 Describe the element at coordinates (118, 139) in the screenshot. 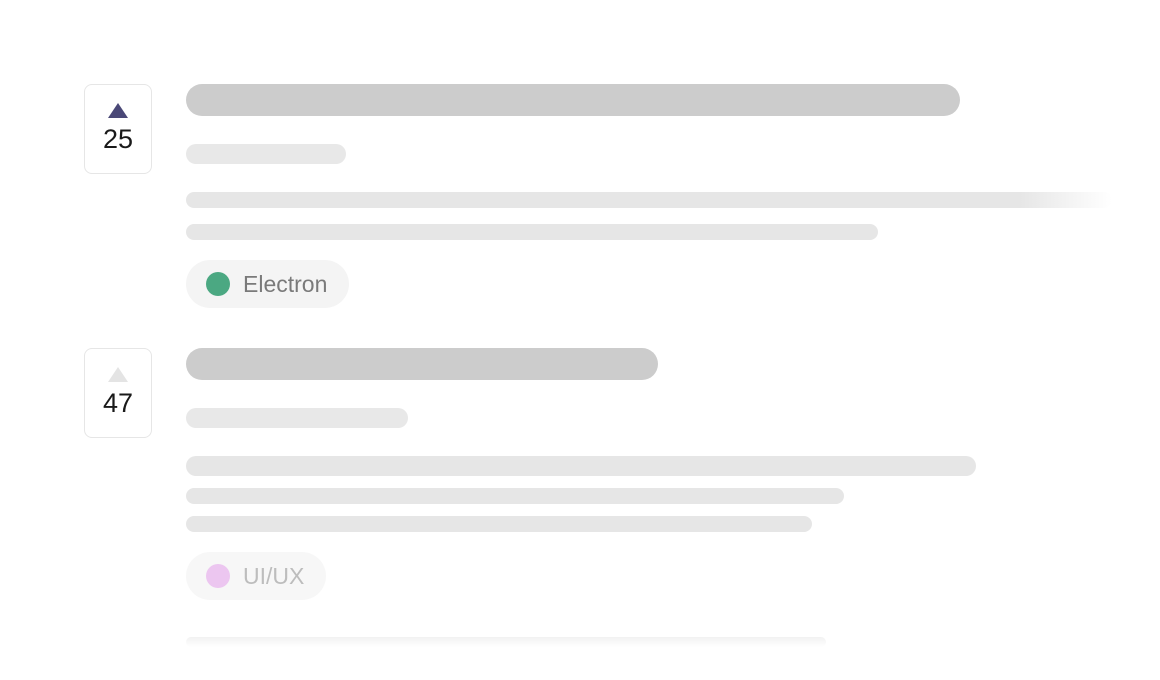

I see `vote-count: 25` at that location.